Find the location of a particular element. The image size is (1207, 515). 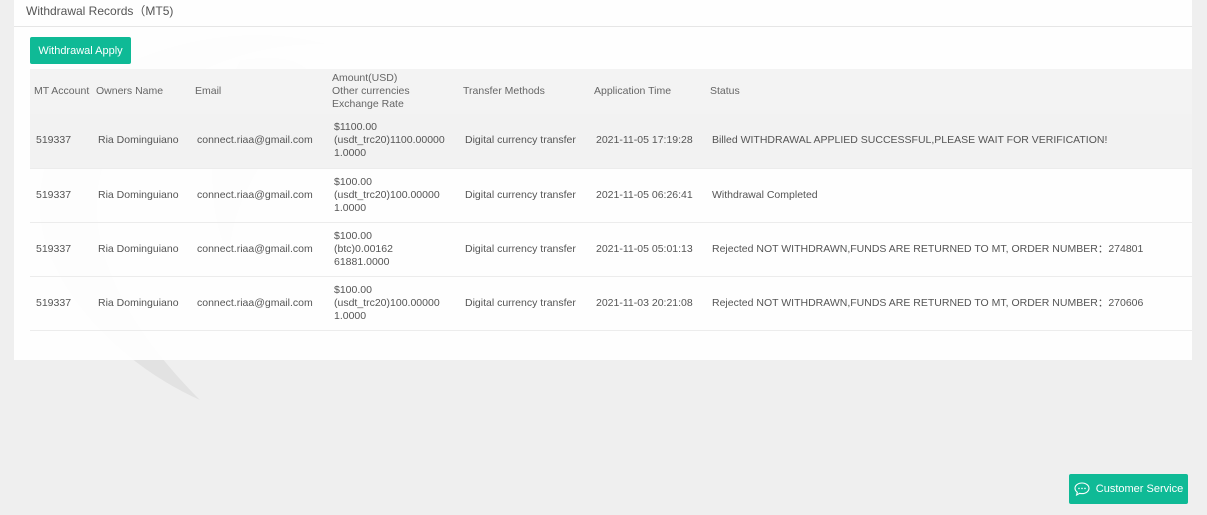

panel-title: Withdrawal Records（MT5) is located at coordinates (603, 13).